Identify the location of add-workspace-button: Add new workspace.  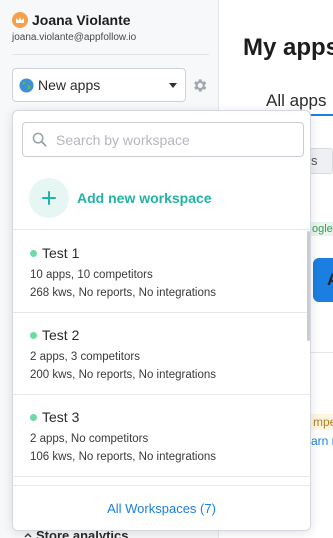
(120, 198).